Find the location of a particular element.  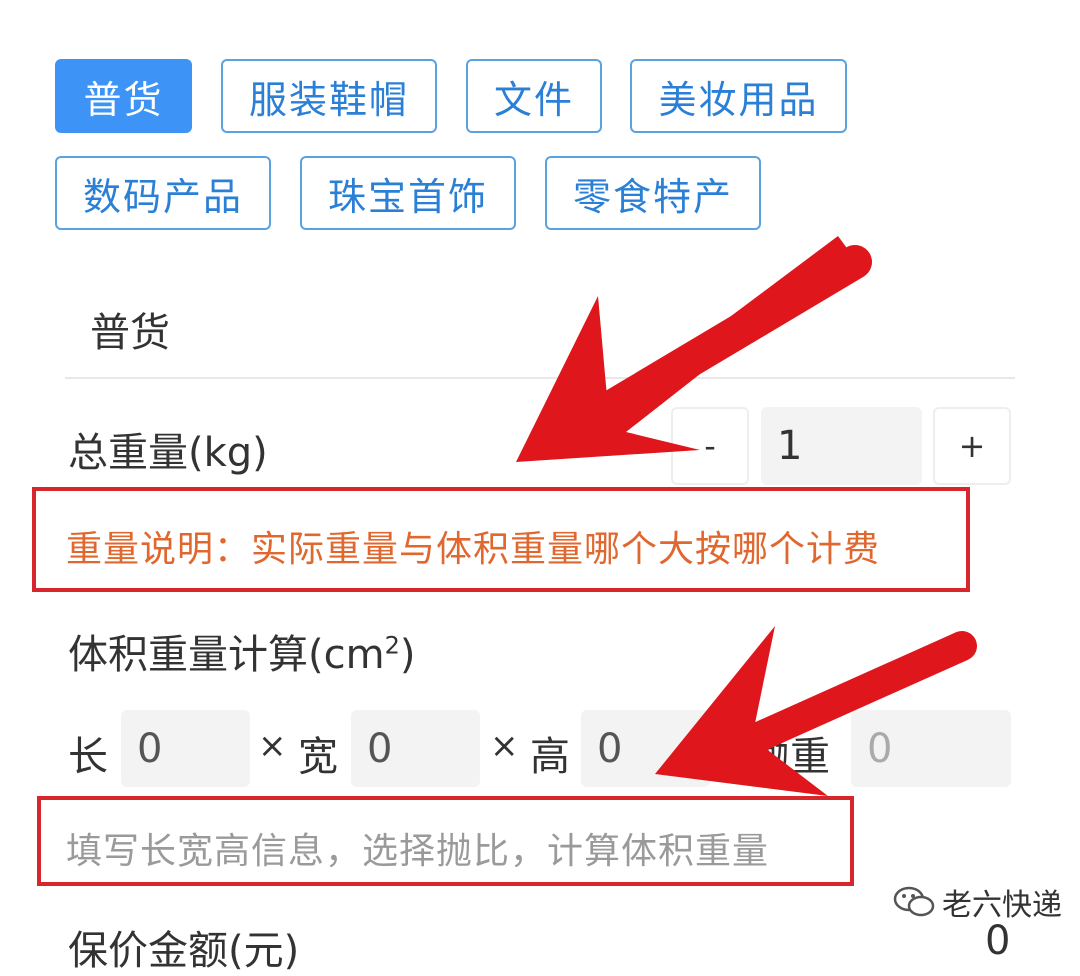

weight-note-text: 重量说明：实际重量与体积重量哪个大按哪个计费 is located at coordinates (473, 549).